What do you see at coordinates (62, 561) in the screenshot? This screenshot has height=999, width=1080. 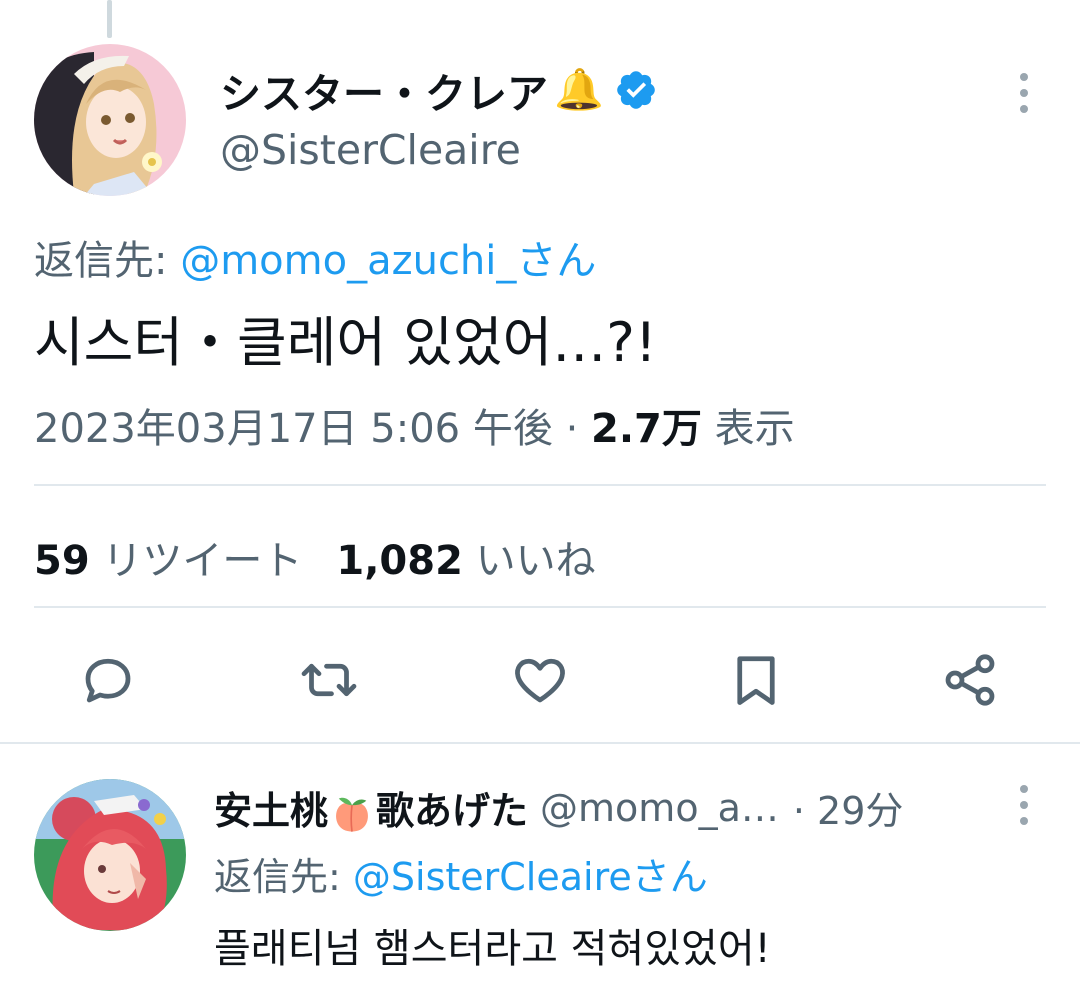 I see `retweets-count: 59` at bounding box center [62, 561].